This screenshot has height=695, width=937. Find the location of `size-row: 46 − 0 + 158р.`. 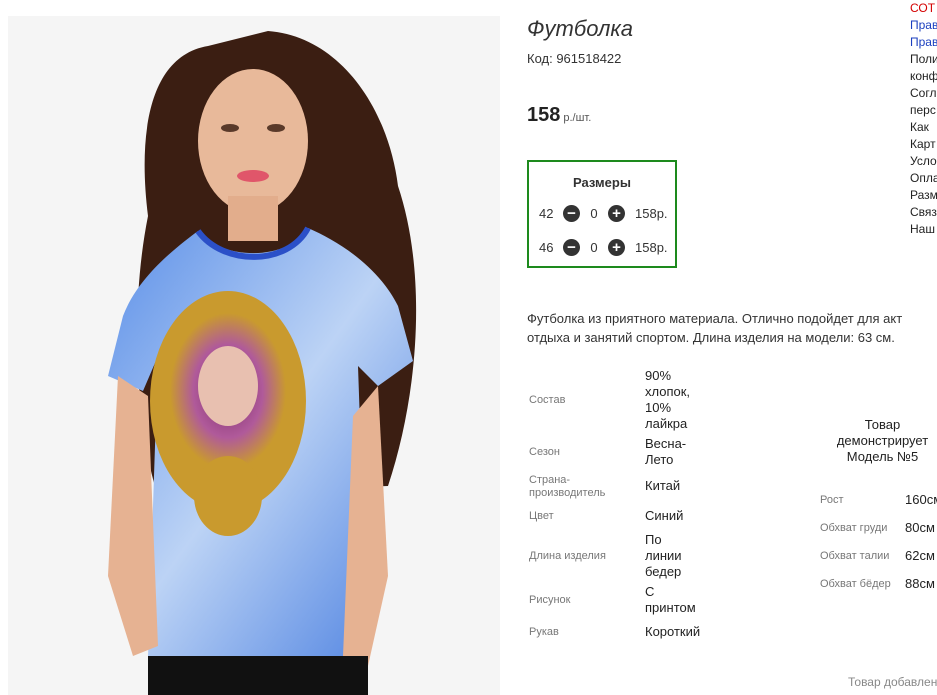

size-row: 46 − 0 + 158р. is located at coordinates (603, 247).